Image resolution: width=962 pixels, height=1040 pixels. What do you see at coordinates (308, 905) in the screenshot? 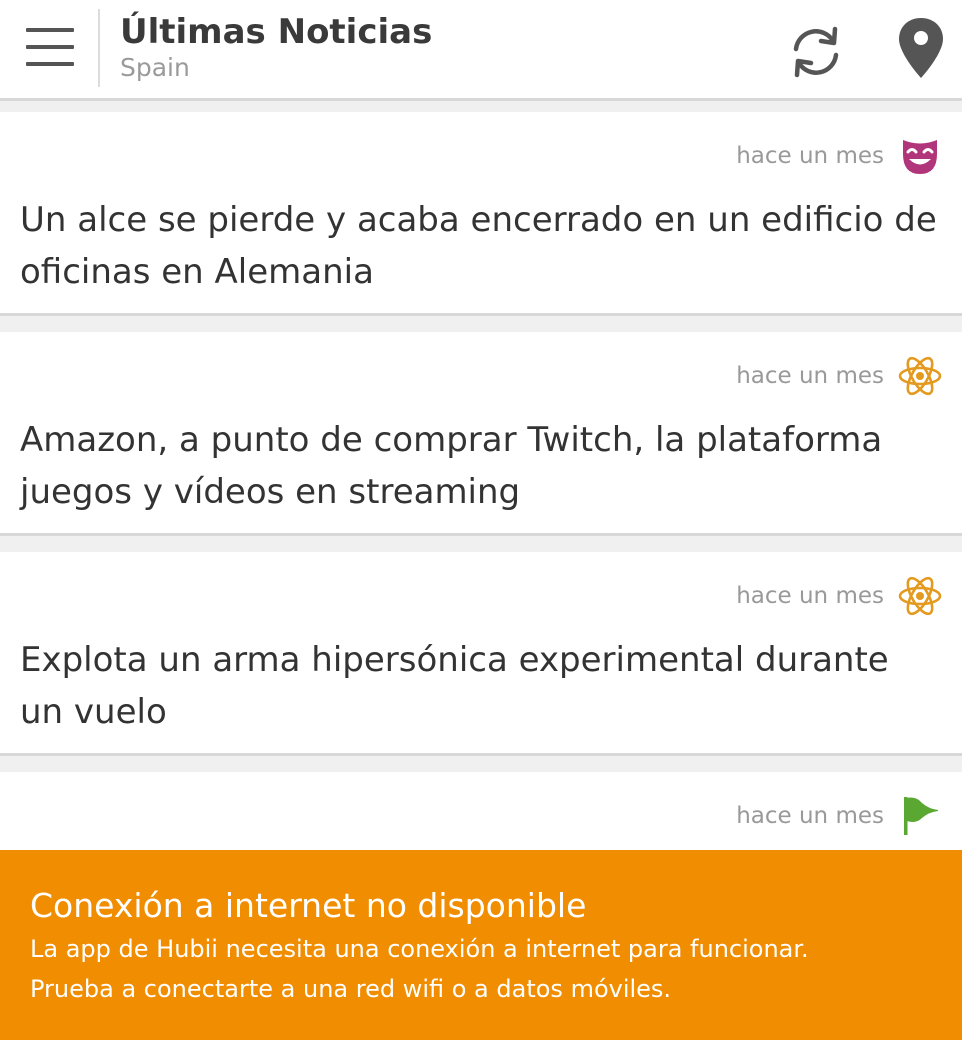
I see `offline-title: Conexión a internet no disponible` at bounding box center [308, 905].